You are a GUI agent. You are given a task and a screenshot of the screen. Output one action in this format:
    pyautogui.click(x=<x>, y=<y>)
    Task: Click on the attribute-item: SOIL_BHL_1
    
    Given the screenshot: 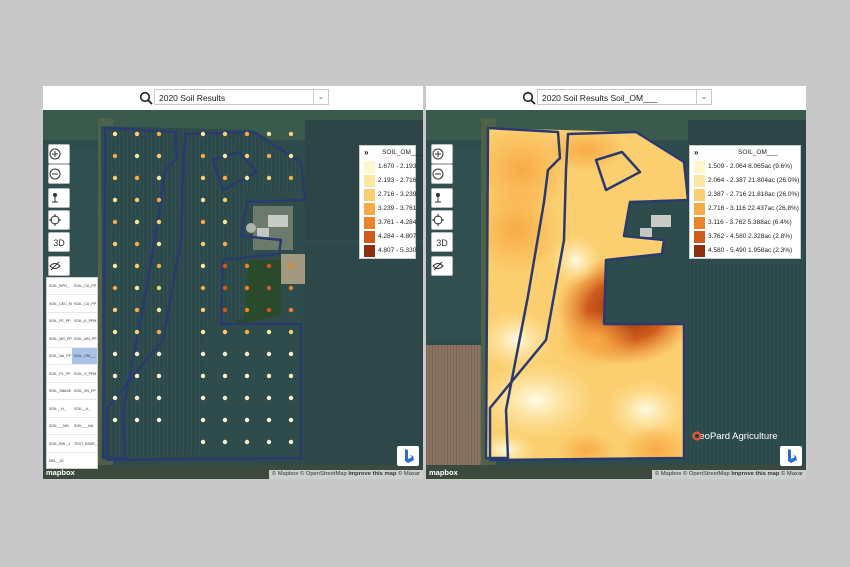 What is the action you would take?
    pyautogui.click(x=59, y=444)
    